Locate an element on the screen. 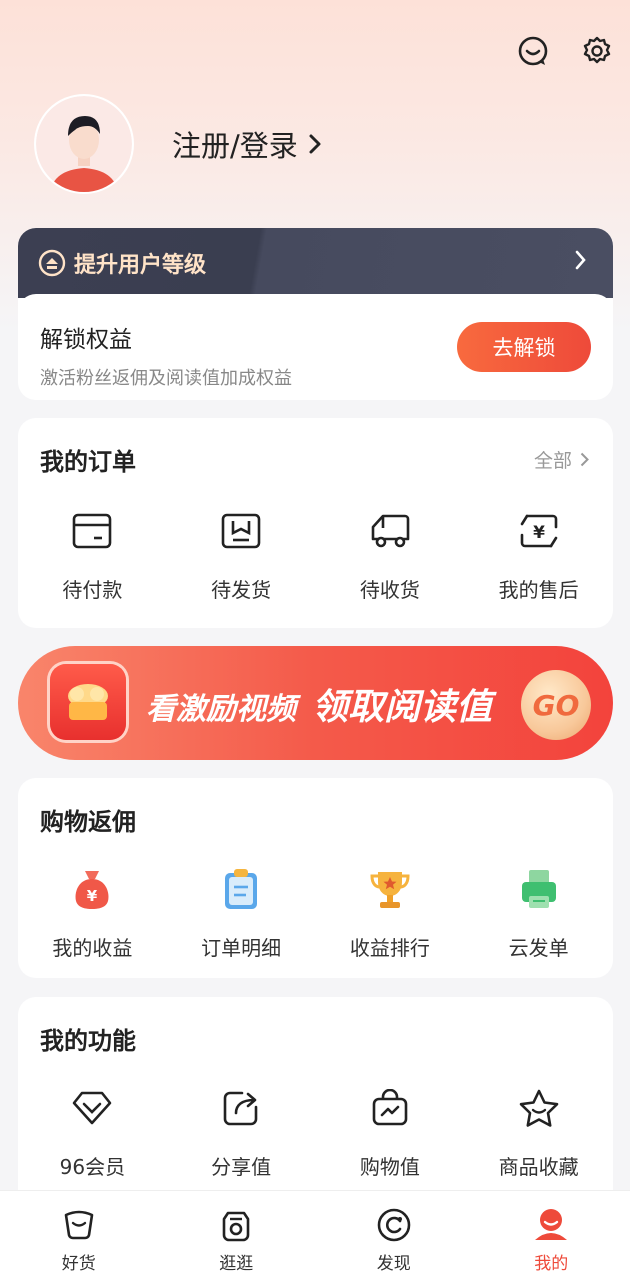 The image size is (630, 1280). bottom-tab-bar: 好货 逛逛 发现 我的 is located at coordinates (315, 1235).